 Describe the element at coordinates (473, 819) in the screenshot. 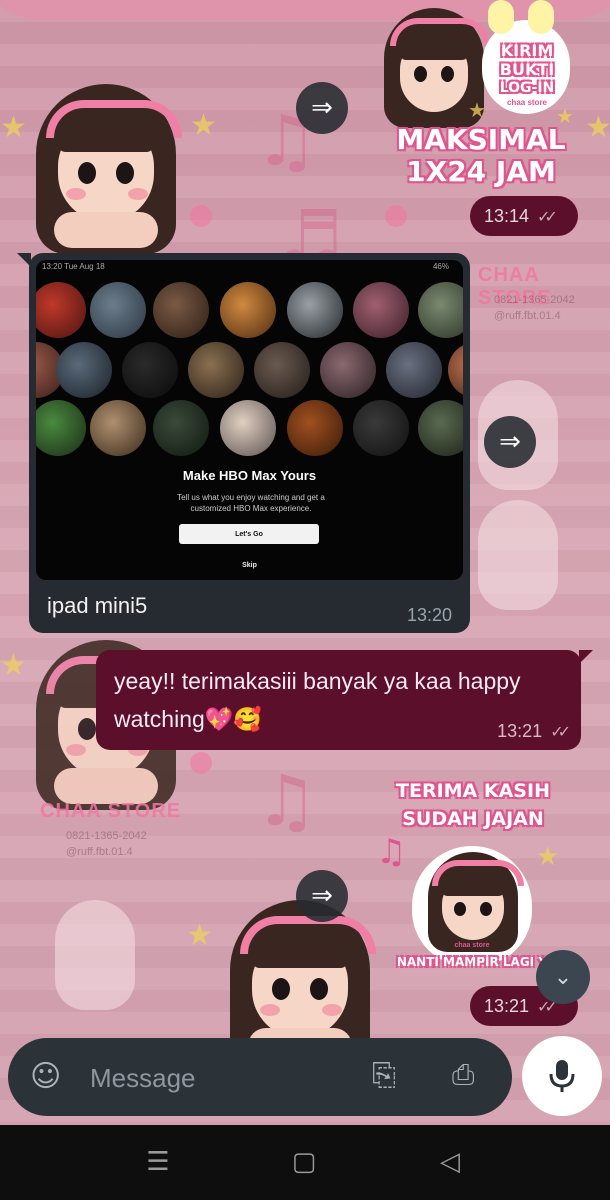

I see `sticker-text: SUDAH JAJAN` at that location.